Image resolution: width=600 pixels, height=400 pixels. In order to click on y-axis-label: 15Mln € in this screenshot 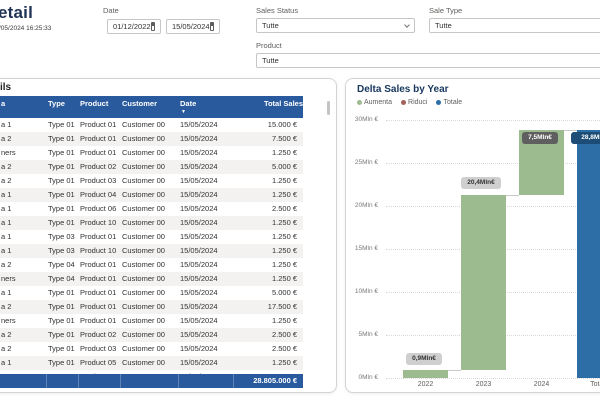, I will do `click(366, 248)`.